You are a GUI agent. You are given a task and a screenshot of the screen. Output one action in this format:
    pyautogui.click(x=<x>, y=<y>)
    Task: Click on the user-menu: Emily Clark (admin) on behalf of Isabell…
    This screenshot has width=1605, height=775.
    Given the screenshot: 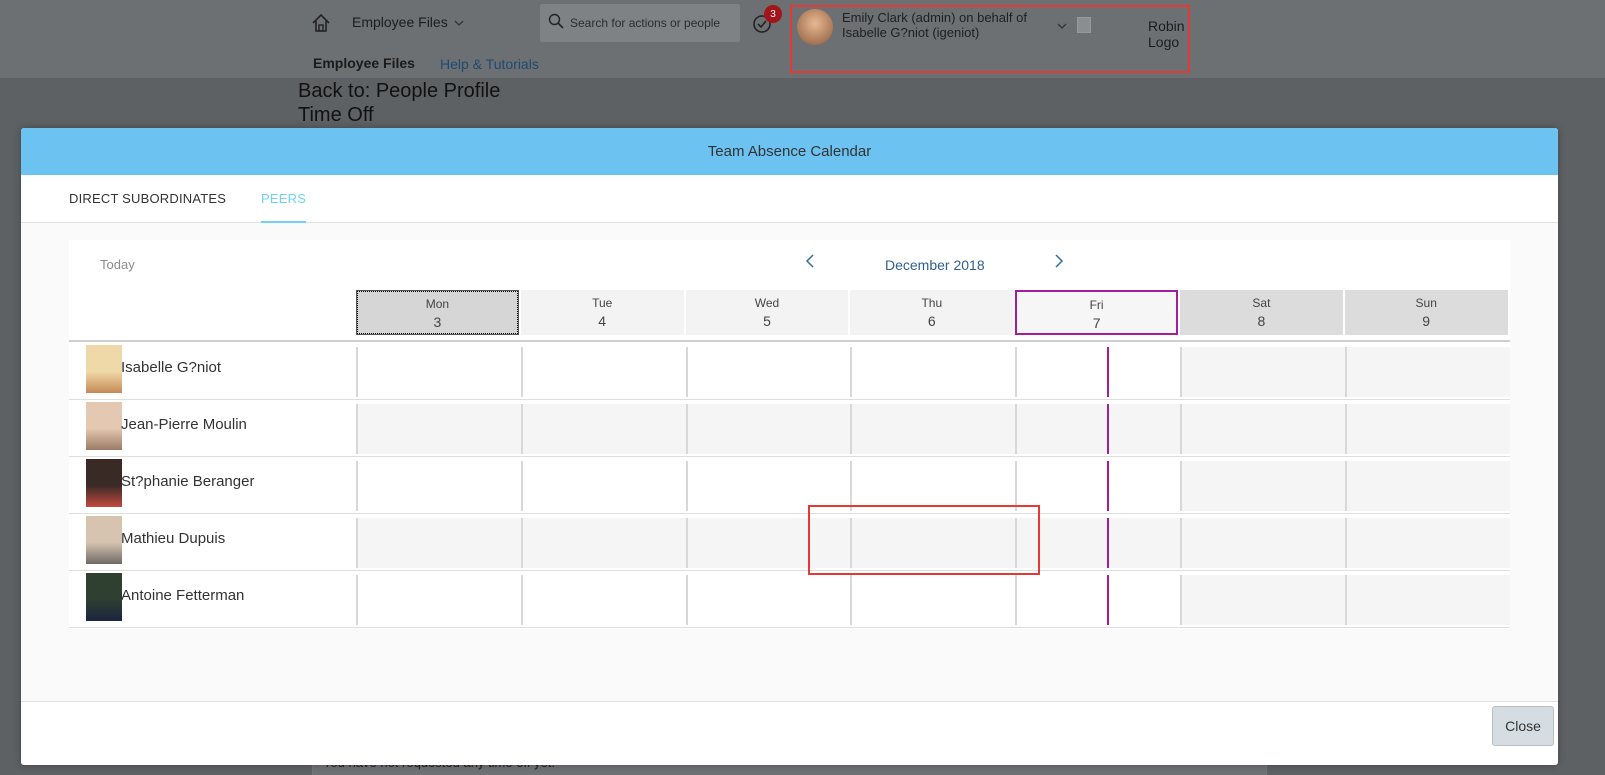 What is the action you would take?
    pyautogui.click(x=990, y=39)
    